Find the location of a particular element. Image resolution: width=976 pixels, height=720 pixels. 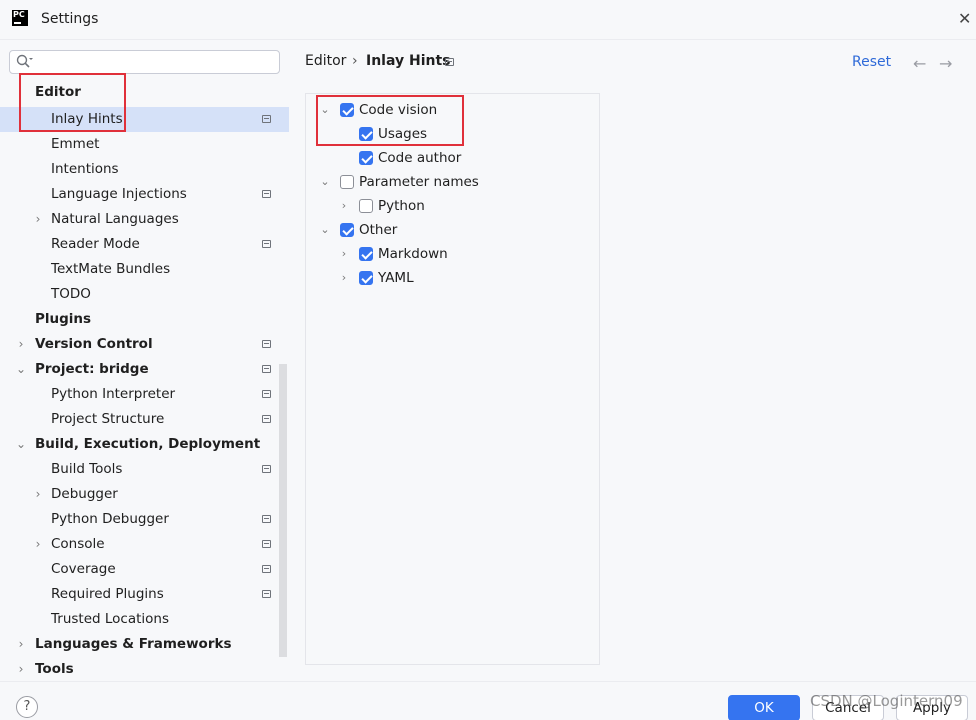

highlight-box-editor is located at coordinates (72, 102).